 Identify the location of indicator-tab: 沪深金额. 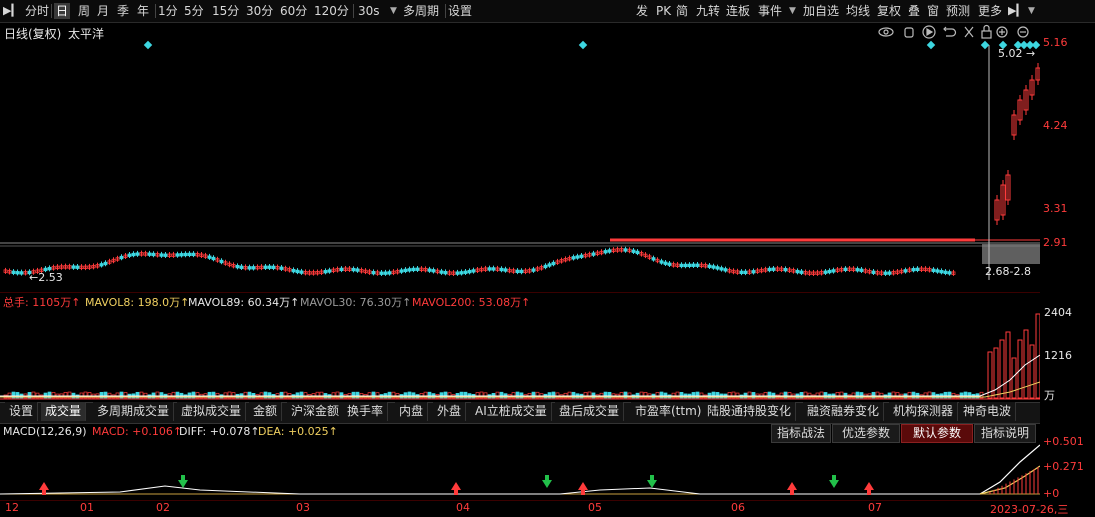
(316, 411).